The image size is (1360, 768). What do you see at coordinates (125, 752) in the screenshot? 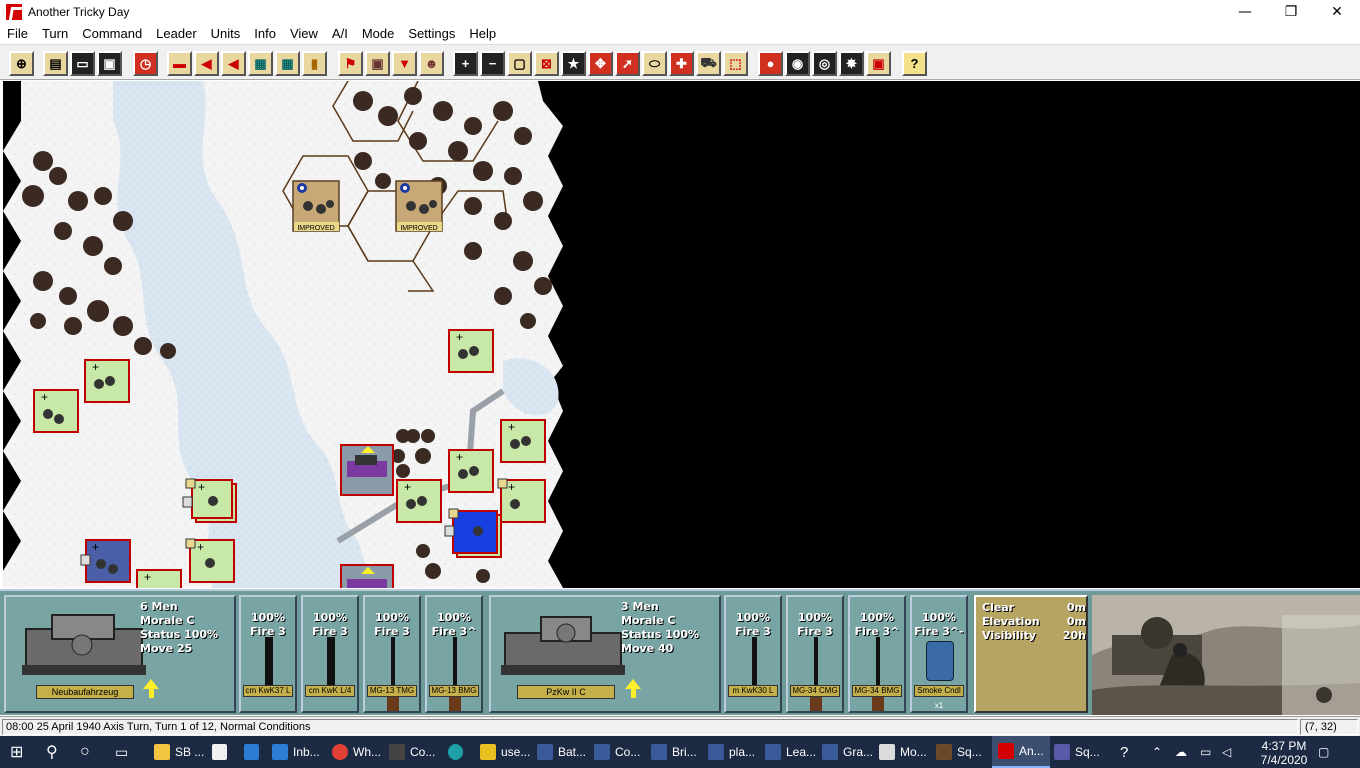
I see `task-view-button: ▭` at bounding box center [125, 752].